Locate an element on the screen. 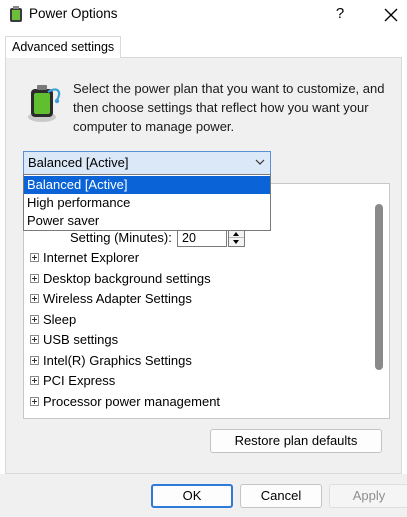 This screenshot has width=407, height=517. chevron-down-icon is located at coordinates (260, 162).